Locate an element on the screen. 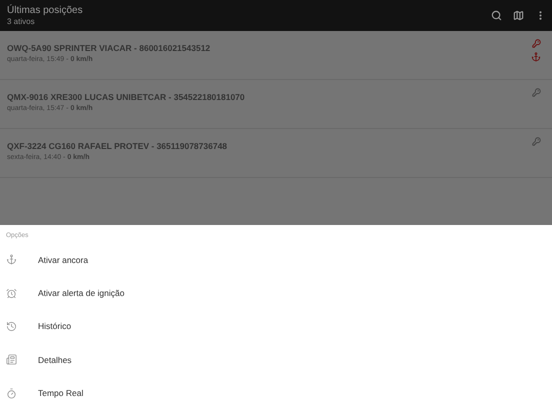 Image resolution: width=552 pixels, height=414 pixels. app-title: Últimas posições is located at coordinates (45, 10).